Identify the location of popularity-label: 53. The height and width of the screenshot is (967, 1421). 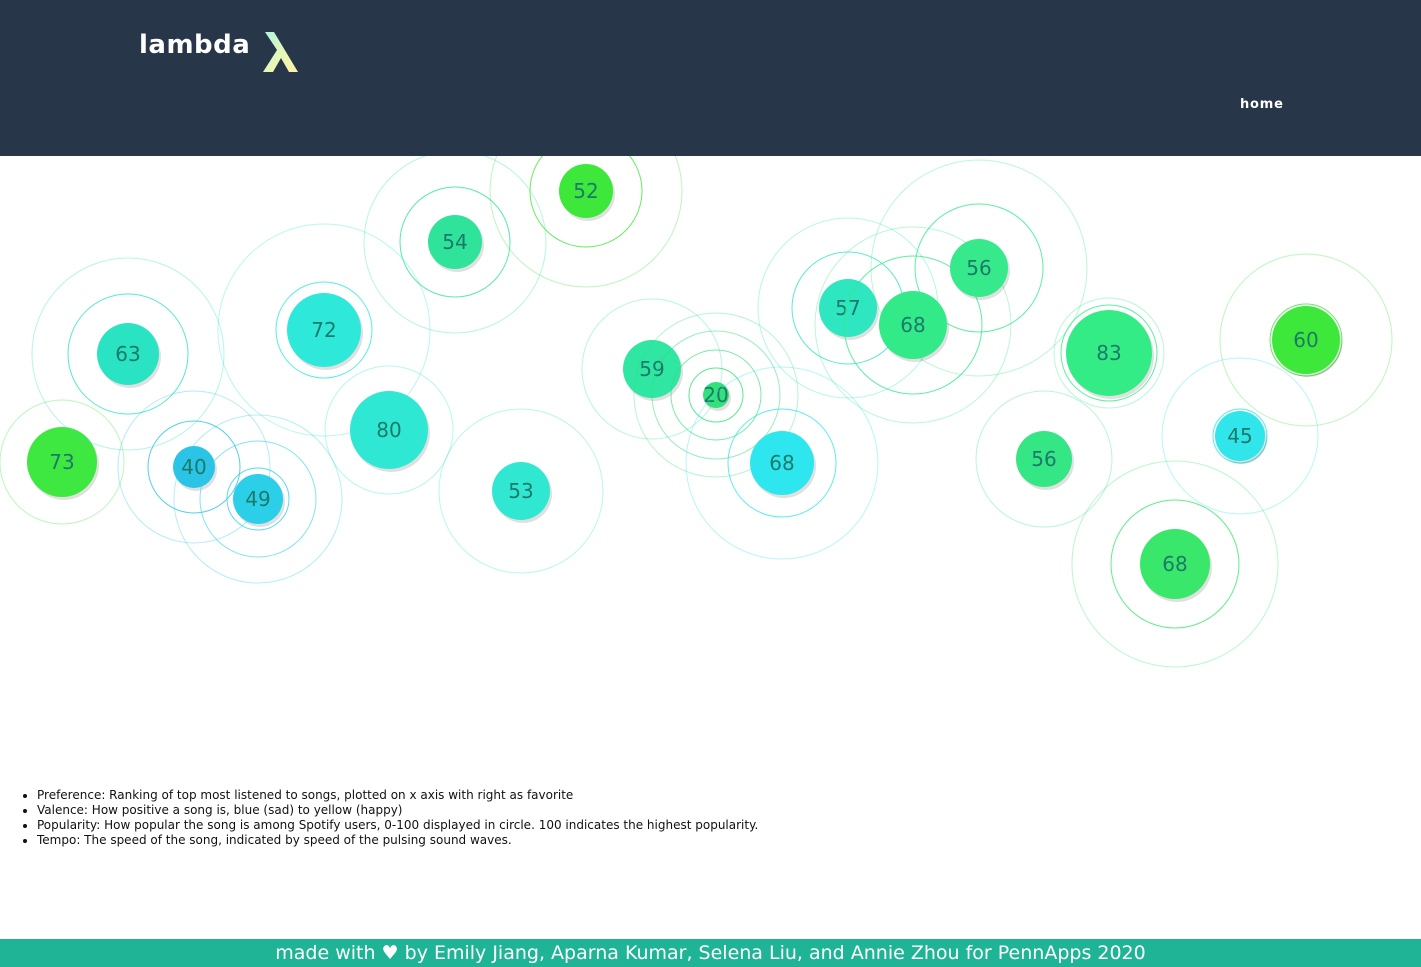
(520, 491).